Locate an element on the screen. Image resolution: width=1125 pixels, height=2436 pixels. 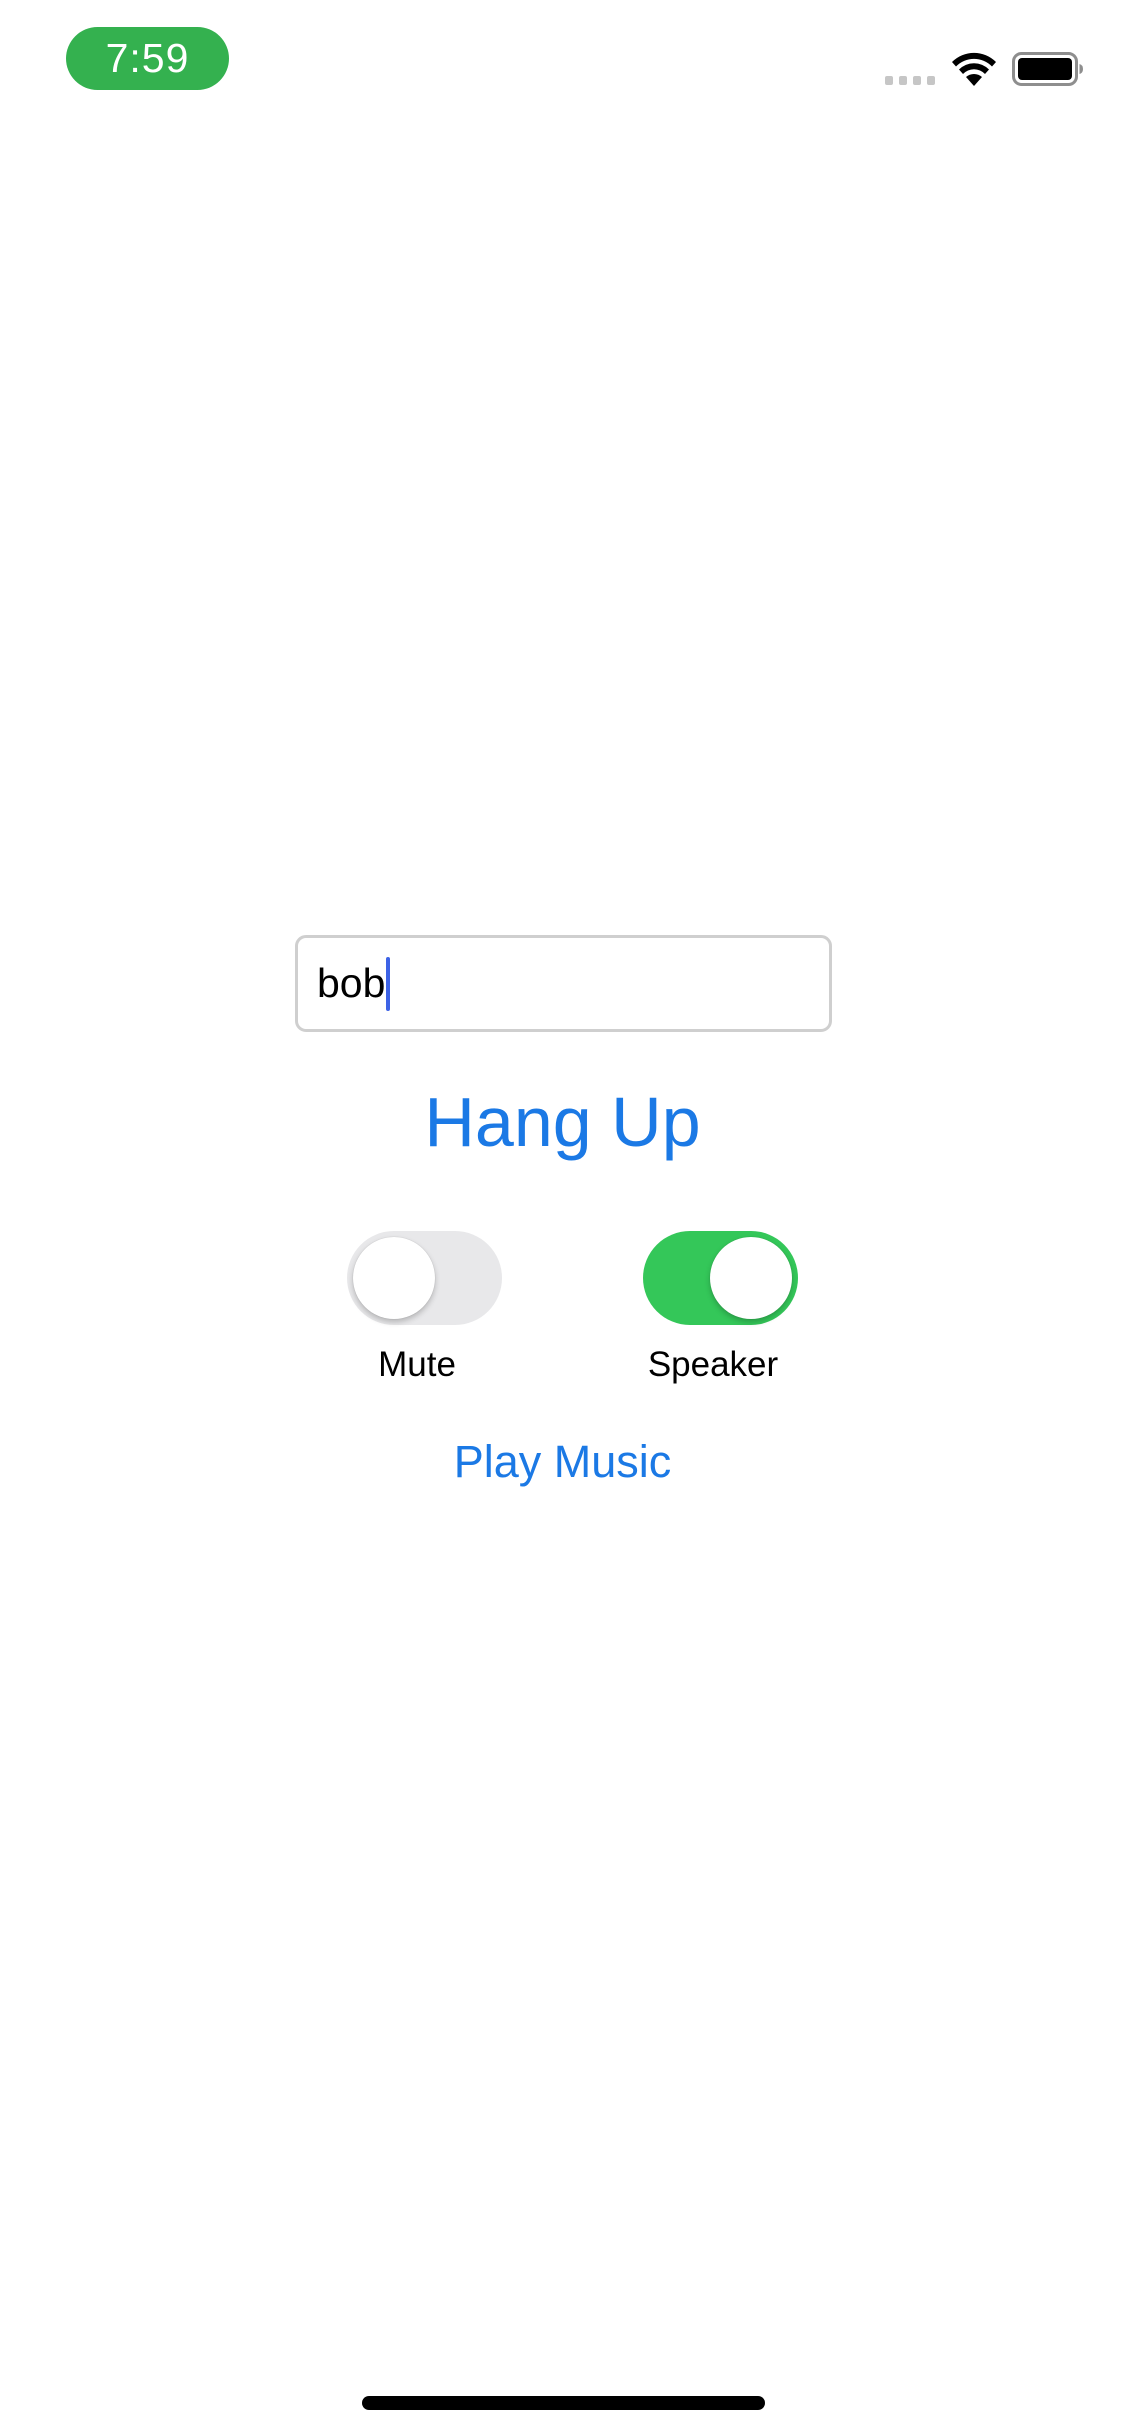
mute-label: Mute is located at coordinates (417, 1364).